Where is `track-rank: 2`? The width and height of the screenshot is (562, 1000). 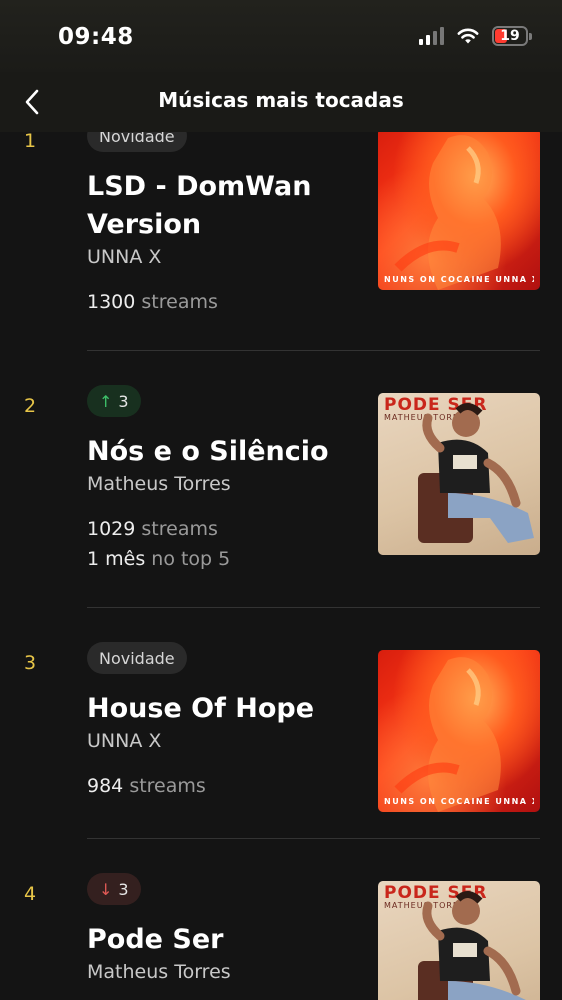
track-rank: 2 is located at coordinates (30, 406).